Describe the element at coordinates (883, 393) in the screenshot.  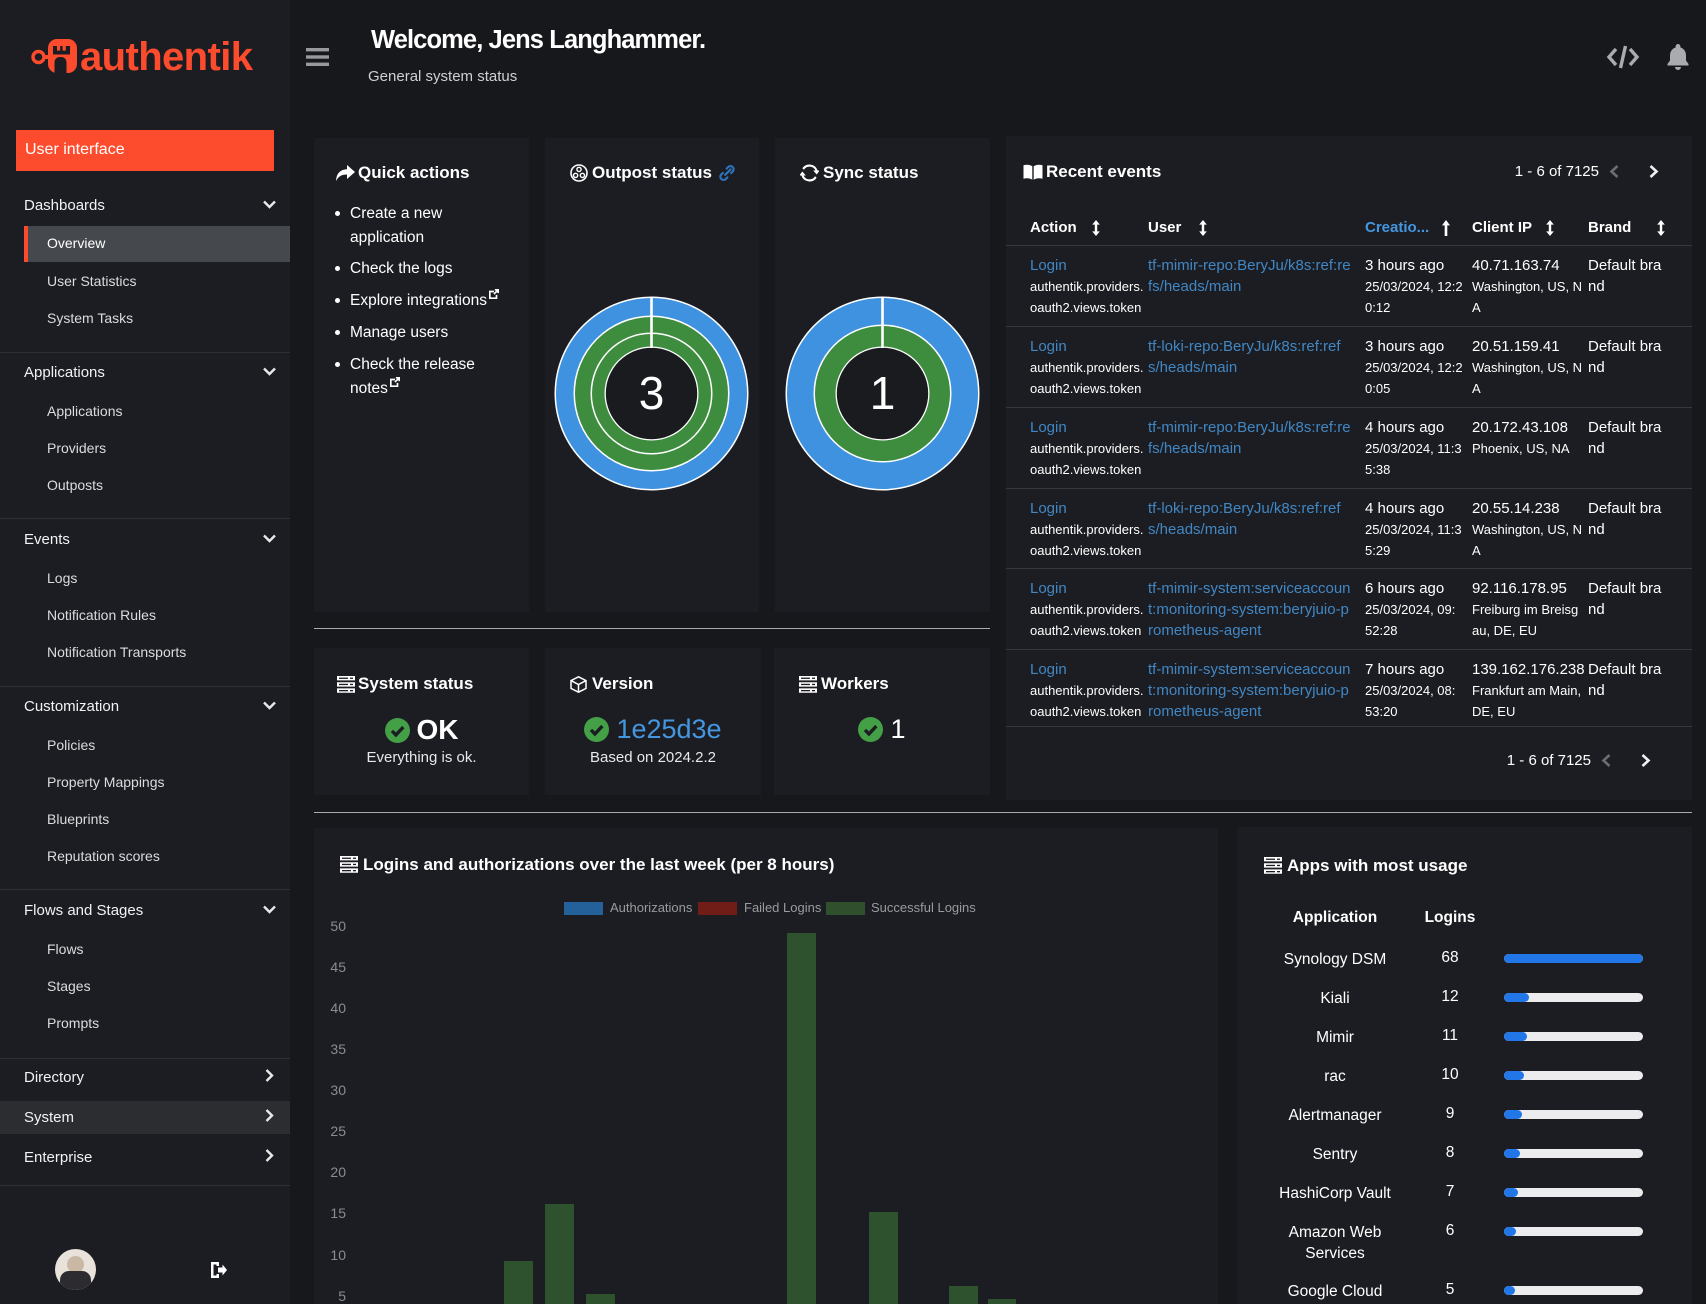
I see `svg-text: 1` at that location.